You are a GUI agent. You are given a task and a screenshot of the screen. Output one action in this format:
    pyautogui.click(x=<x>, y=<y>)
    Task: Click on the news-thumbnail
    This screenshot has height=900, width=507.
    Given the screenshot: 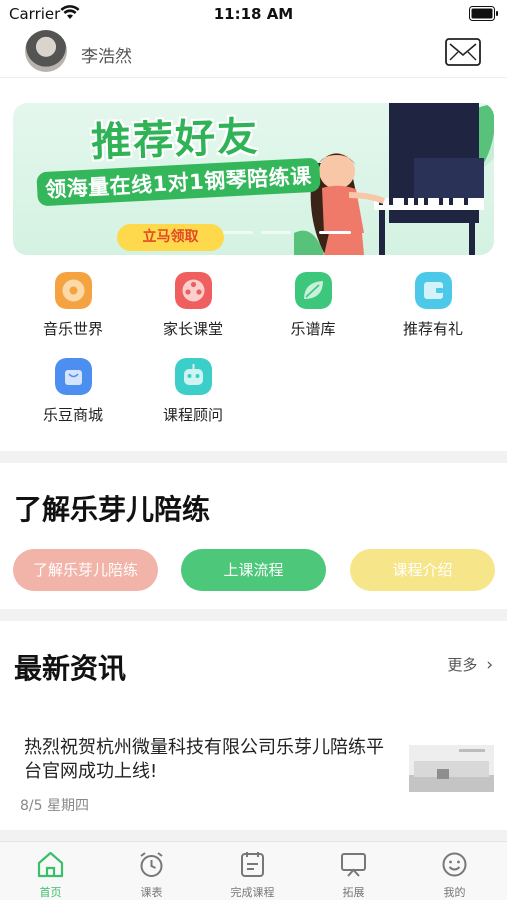 What is the action you would take?
    pyautogui.click(x=451, y=768)
    